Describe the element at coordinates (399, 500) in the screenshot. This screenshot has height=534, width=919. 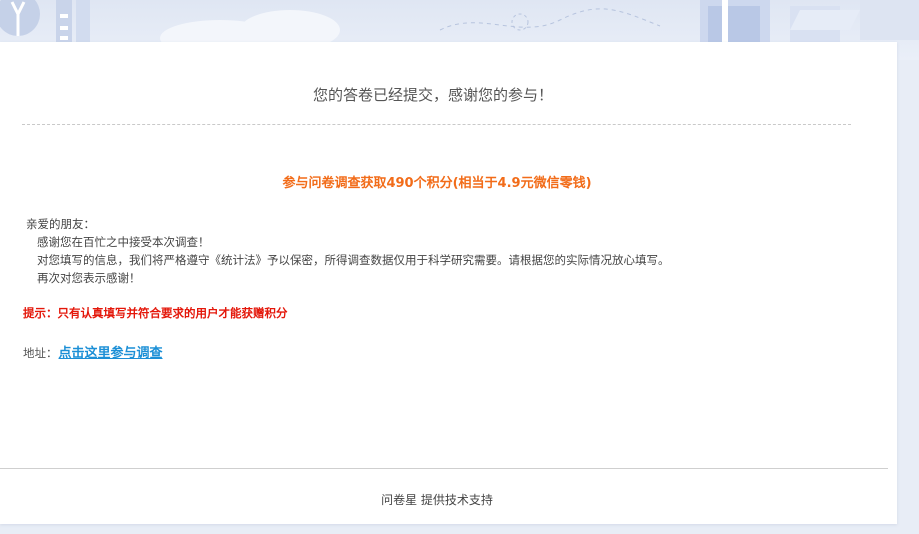
I see `footer-brand: 问卷星` at that location.